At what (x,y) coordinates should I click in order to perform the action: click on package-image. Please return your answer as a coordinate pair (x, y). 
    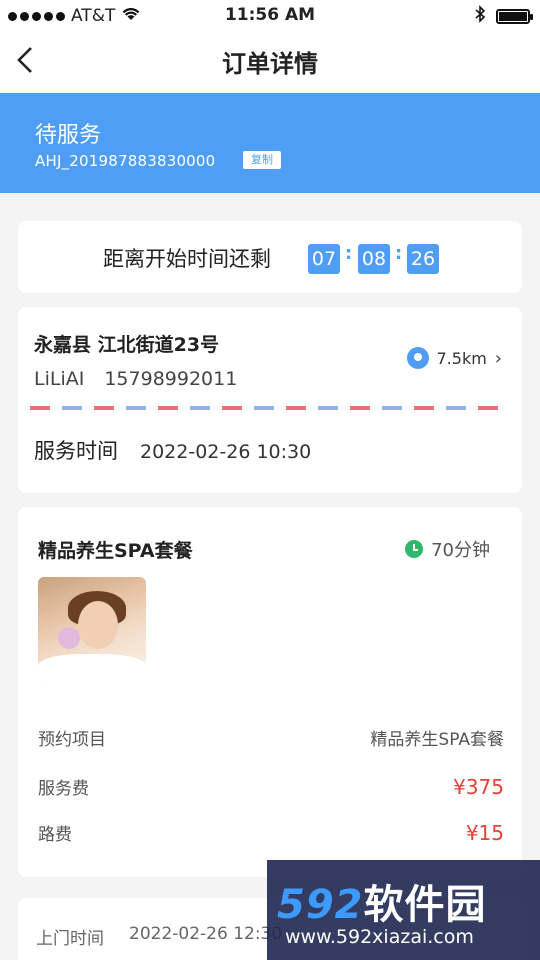
    Looking at the image, I should click on (92, 630).